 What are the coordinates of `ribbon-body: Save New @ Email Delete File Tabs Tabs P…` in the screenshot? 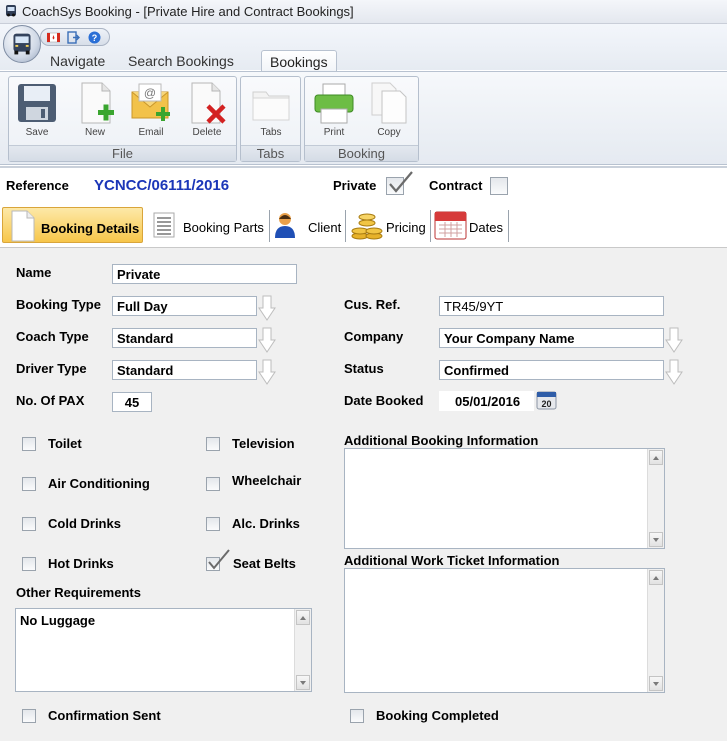 It's located at (363, 118).